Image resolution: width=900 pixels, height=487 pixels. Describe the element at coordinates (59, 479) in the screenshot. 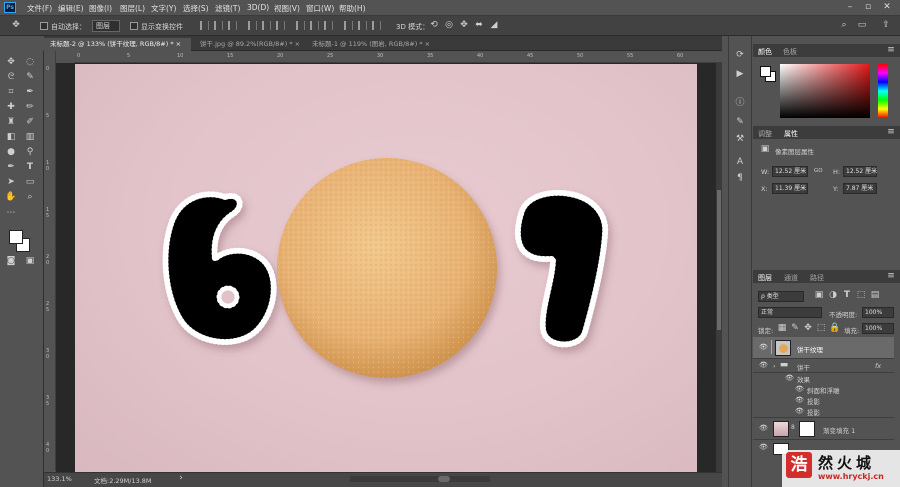

I see `zoom-level: 133.1%` at that location.